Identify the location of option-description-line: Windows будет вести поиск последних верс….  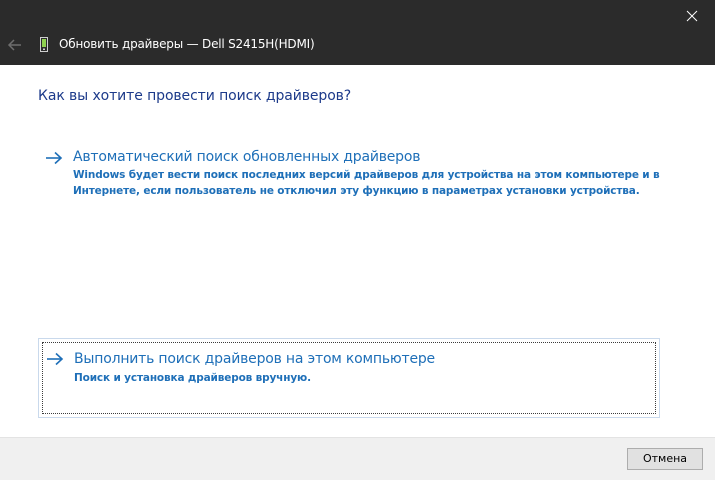
(366, 175).